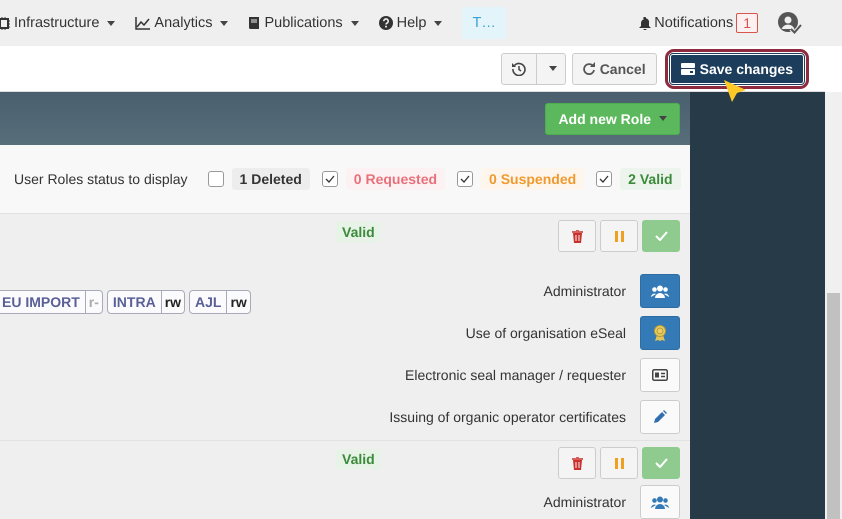  Describe the element at coordinates (546, 333) in the screenshot. I see `role-label: Use of organisation eSeal` at that location.